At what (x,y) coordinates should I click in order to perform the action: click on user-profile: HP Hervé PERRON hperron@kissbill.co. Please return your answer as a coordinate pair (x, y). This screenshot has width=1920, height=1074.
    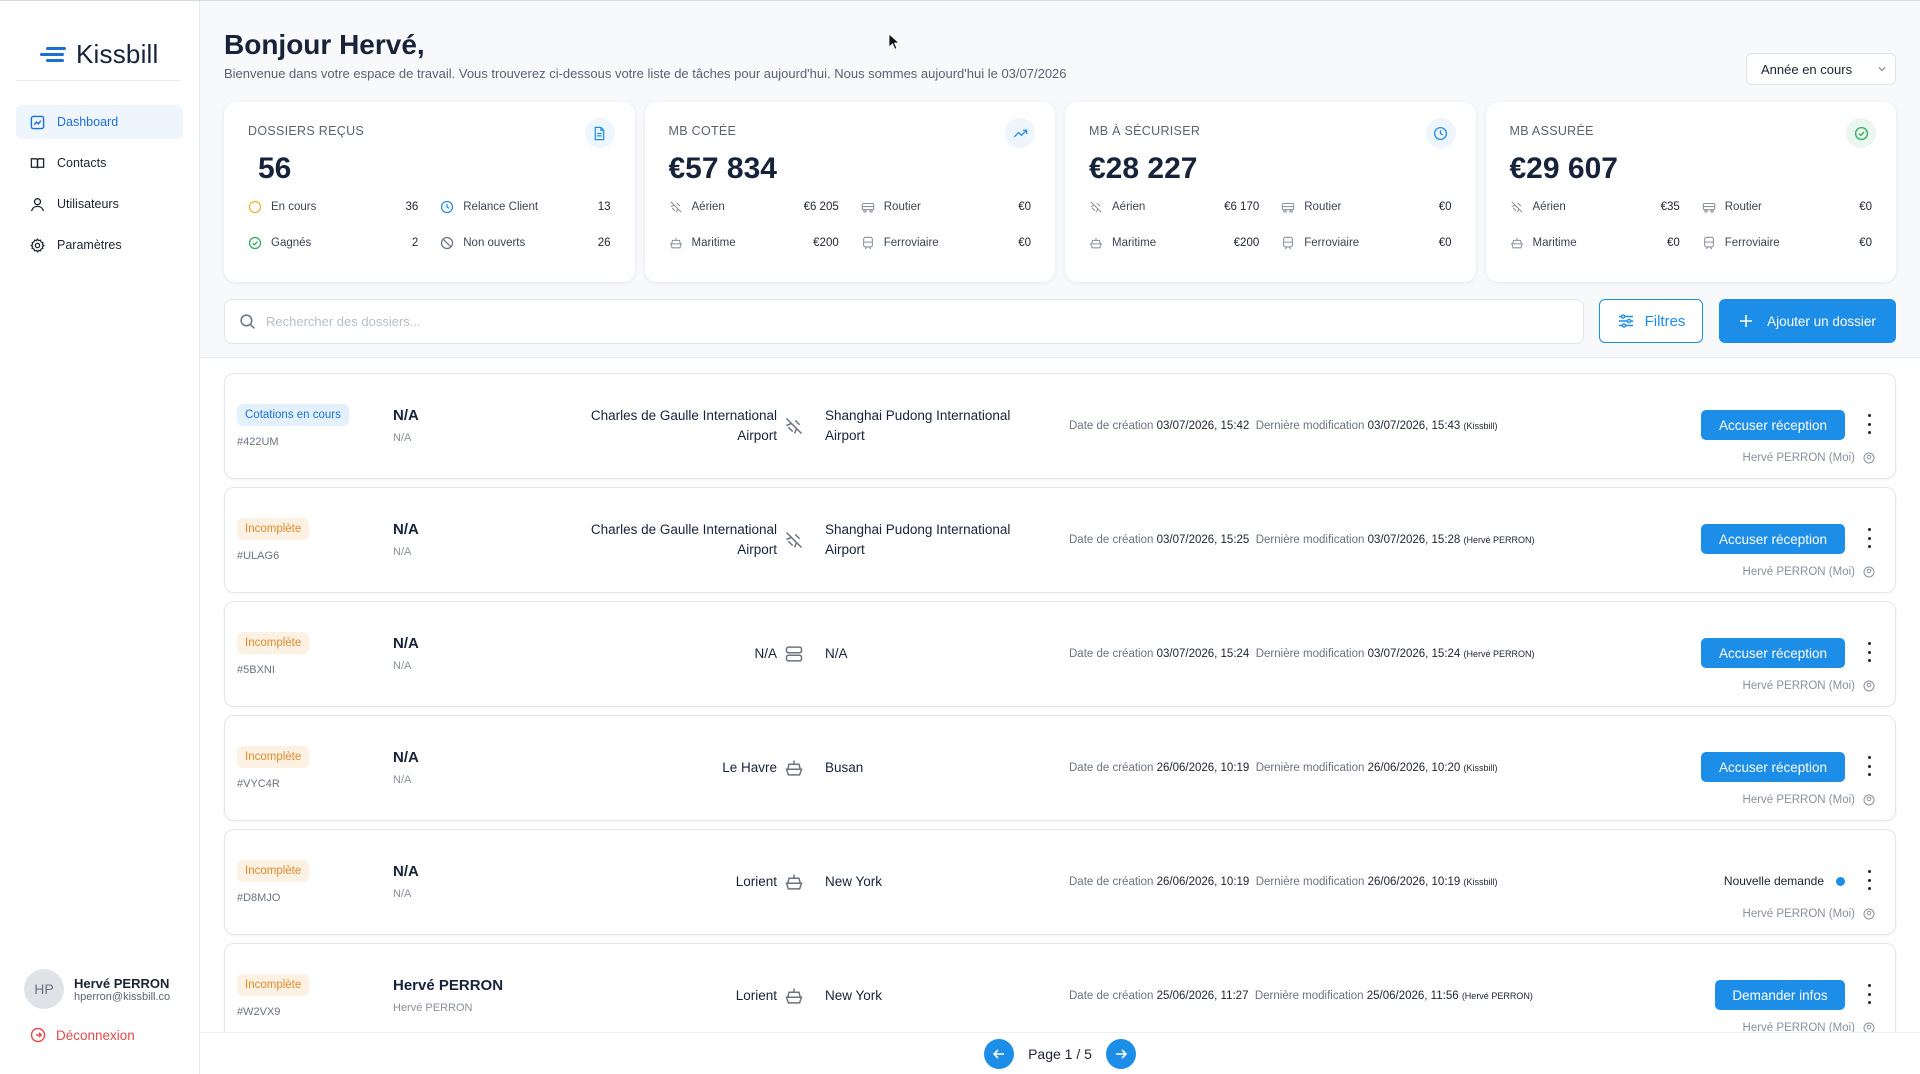
    Looking at the image, I should click on (109, 989).